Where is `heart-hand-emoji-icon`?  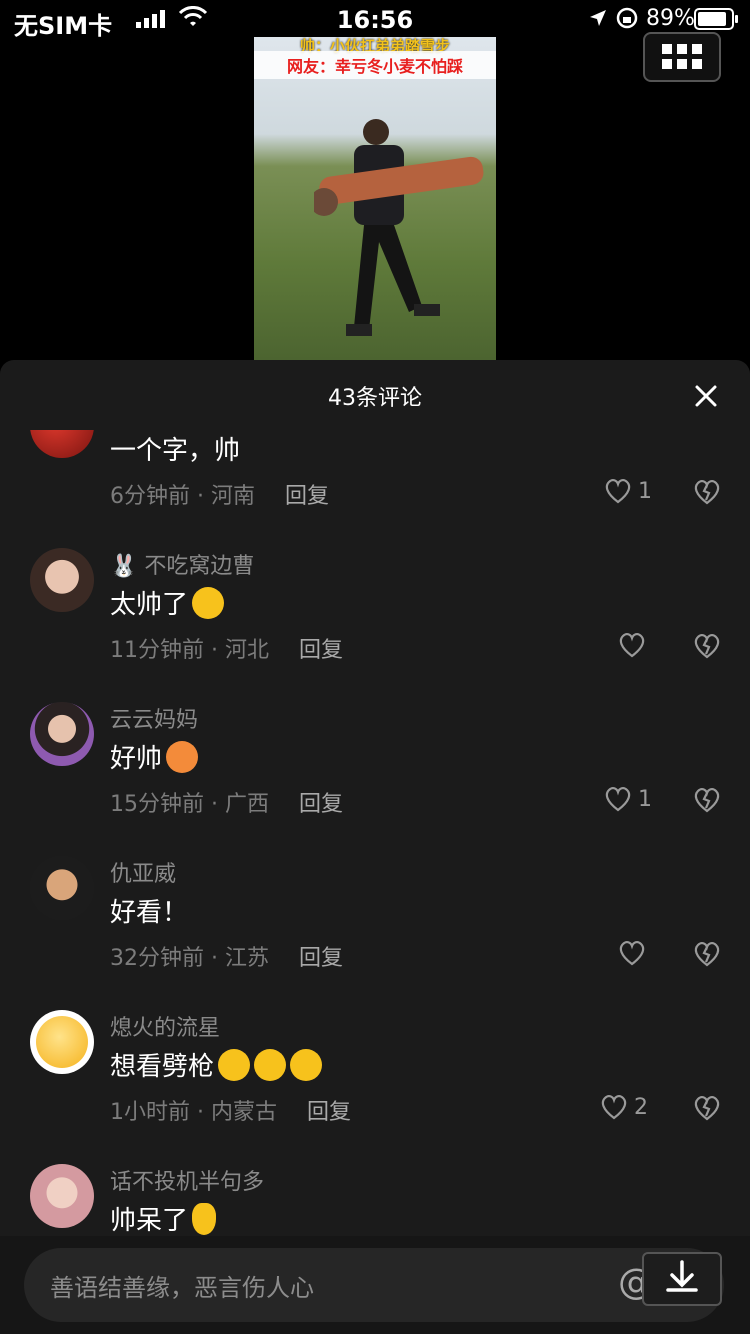
heart-hand-emoji-icon is located at coordinates (204, 1218).